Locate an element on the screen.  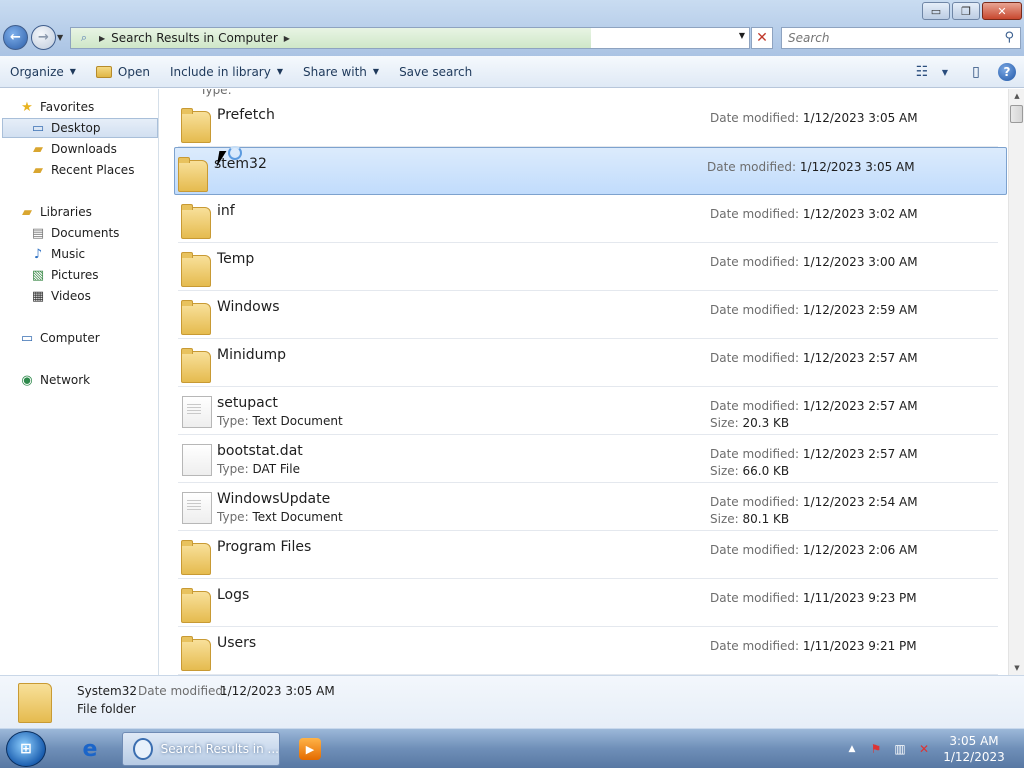
result-row: Users Date modified: 1/11/2023 9:21 PM is located at coordinates (588, 651).